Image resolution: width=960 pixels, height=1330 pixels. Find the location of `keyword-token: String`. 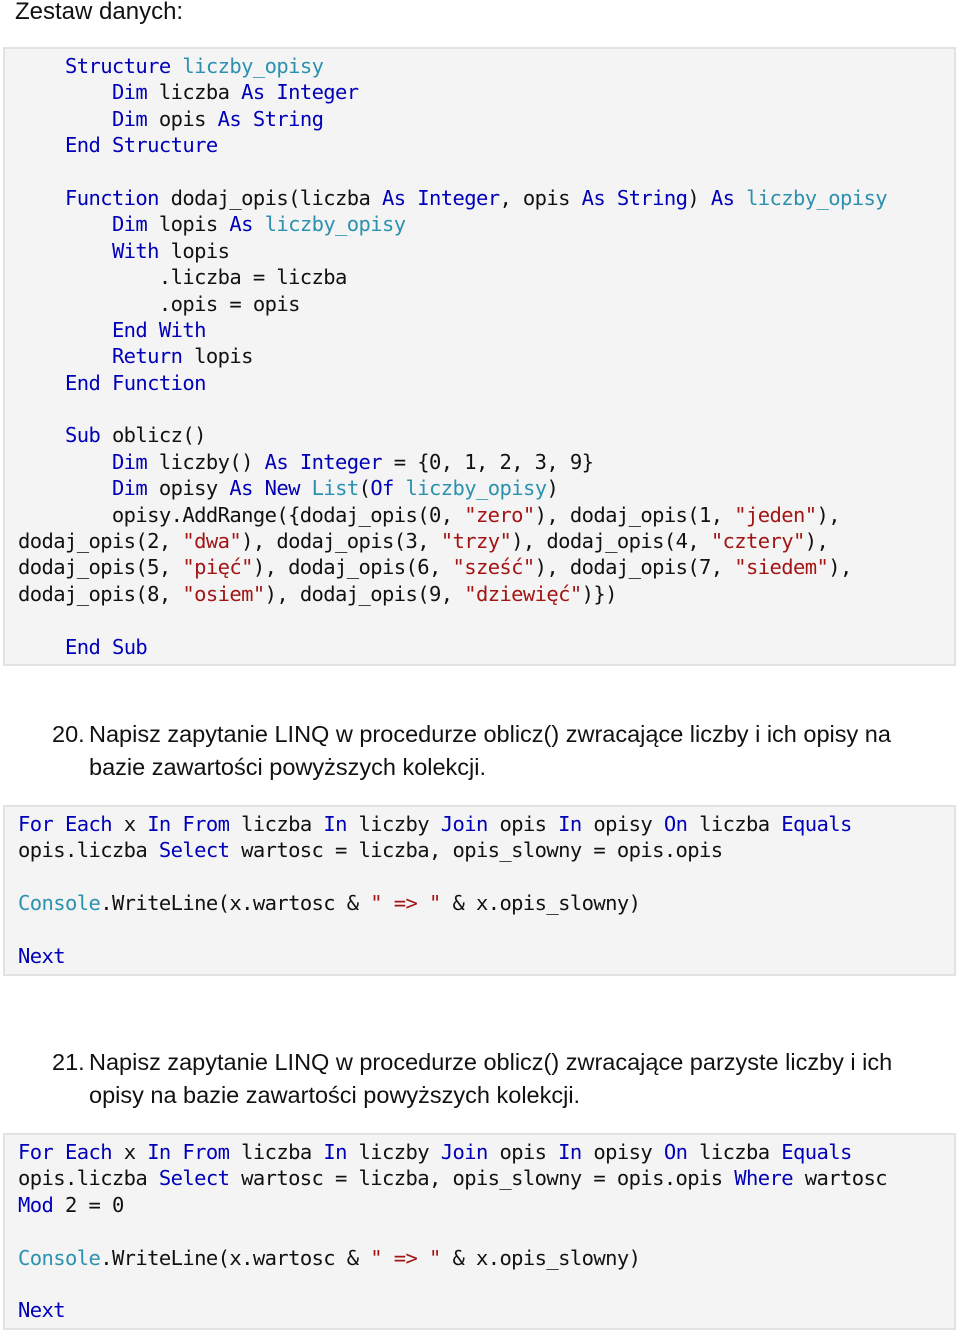

keyword-token: String is located at coordinates (652, 197).